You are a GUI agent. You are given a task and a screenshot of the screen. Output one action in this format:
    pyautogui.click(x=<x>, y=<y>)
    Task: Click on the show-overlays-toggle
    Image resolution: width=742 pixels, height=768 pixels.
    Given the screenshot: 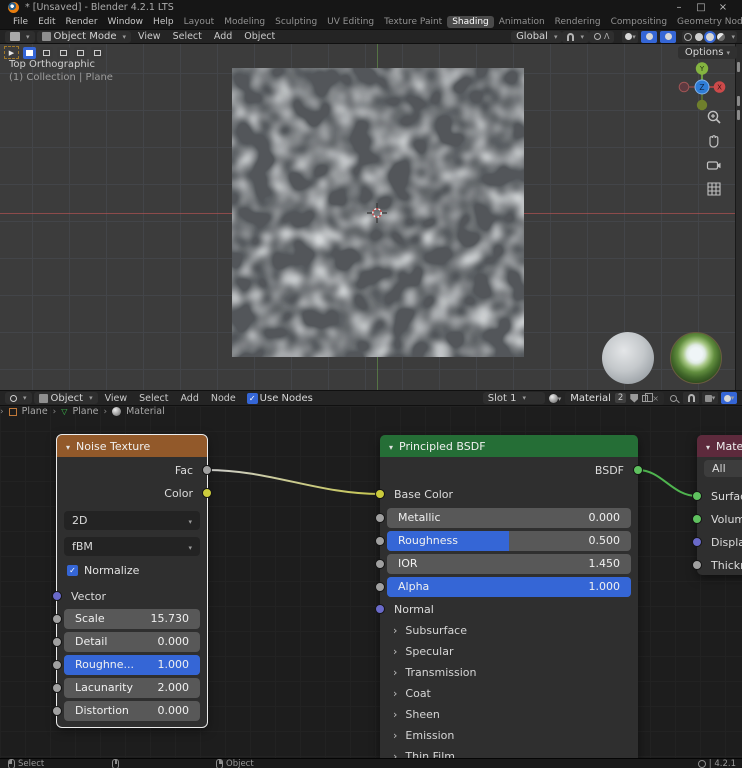 What is the action you would take?
    pyautogui.click(x=649, y=36)
    